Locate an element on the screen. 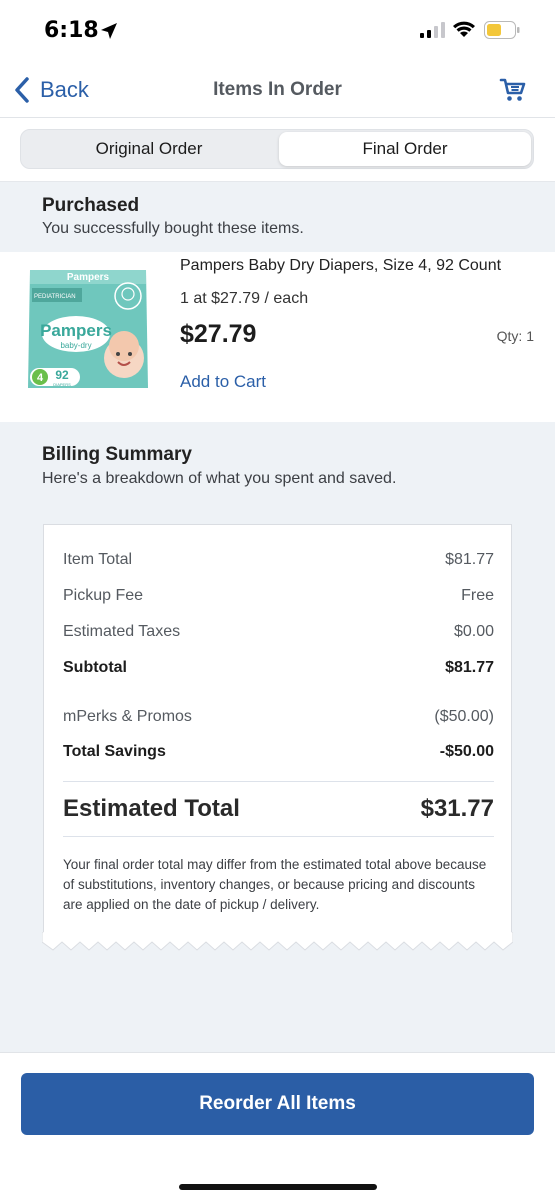 The image size is (555, 1200). order-tabs-bar: Original Order Final Order is located at coordinates (277, 150).